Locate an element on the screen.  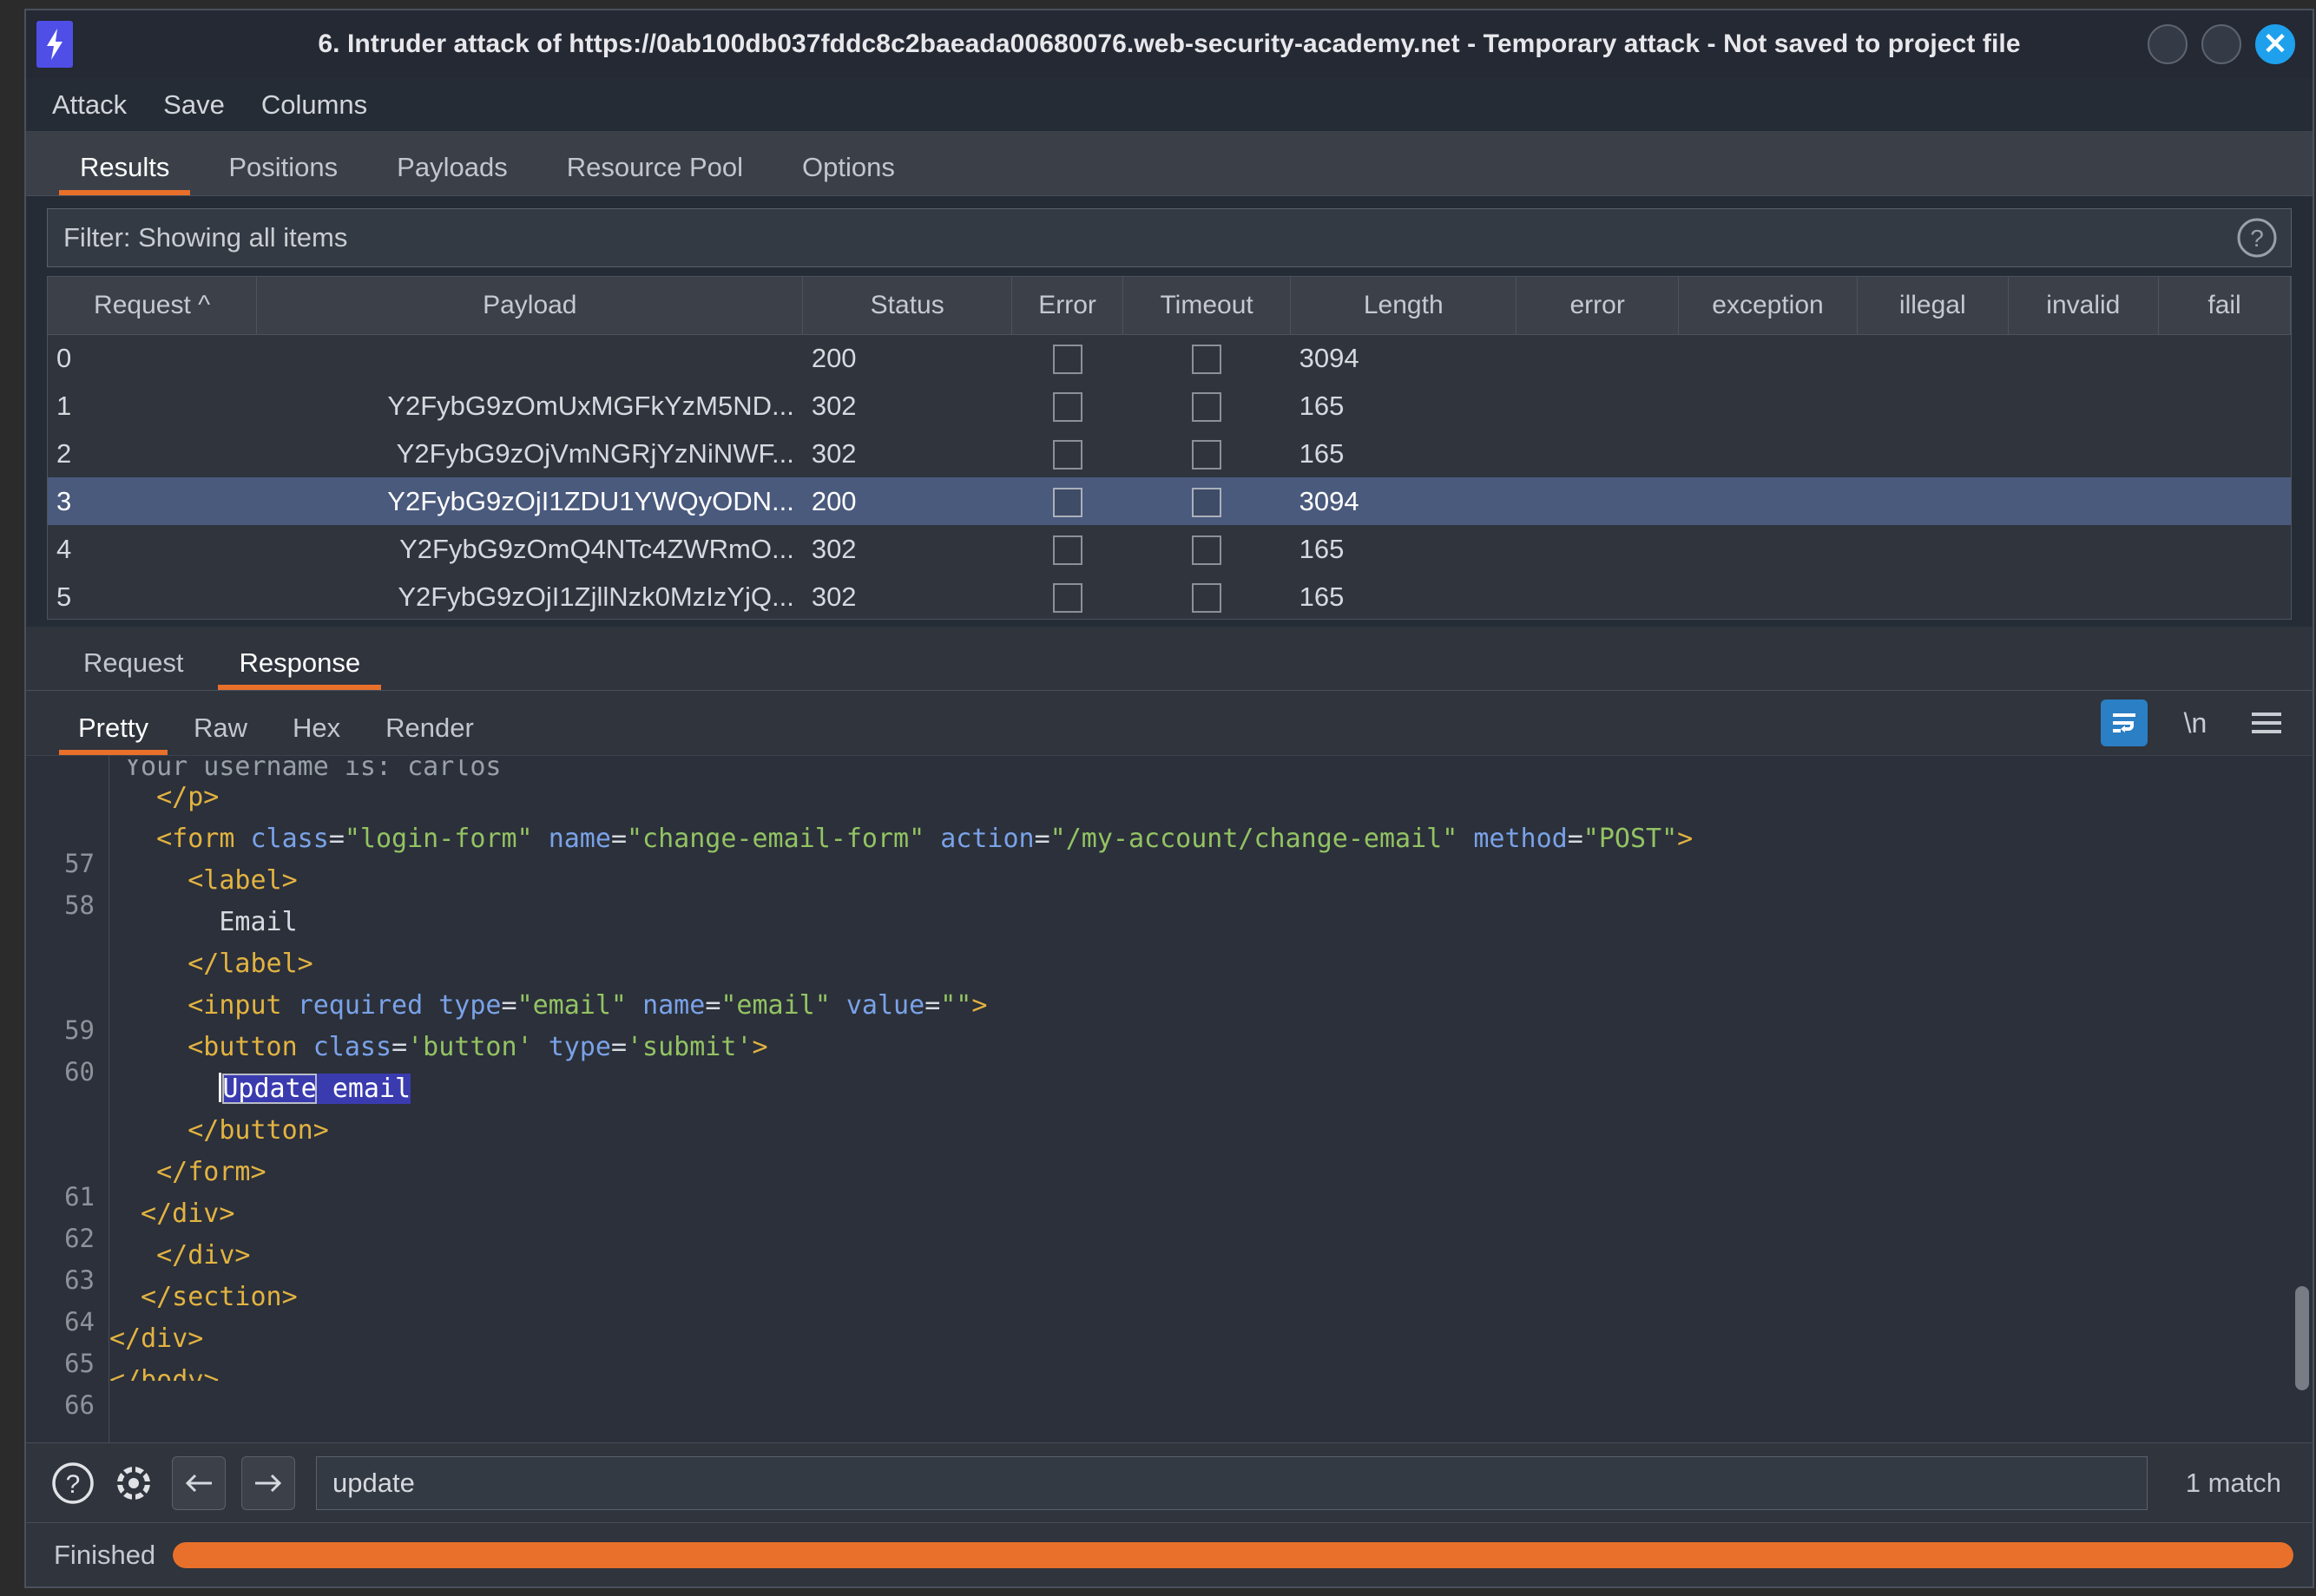
column-header-error: Error is located at coordinates (1067, 306).